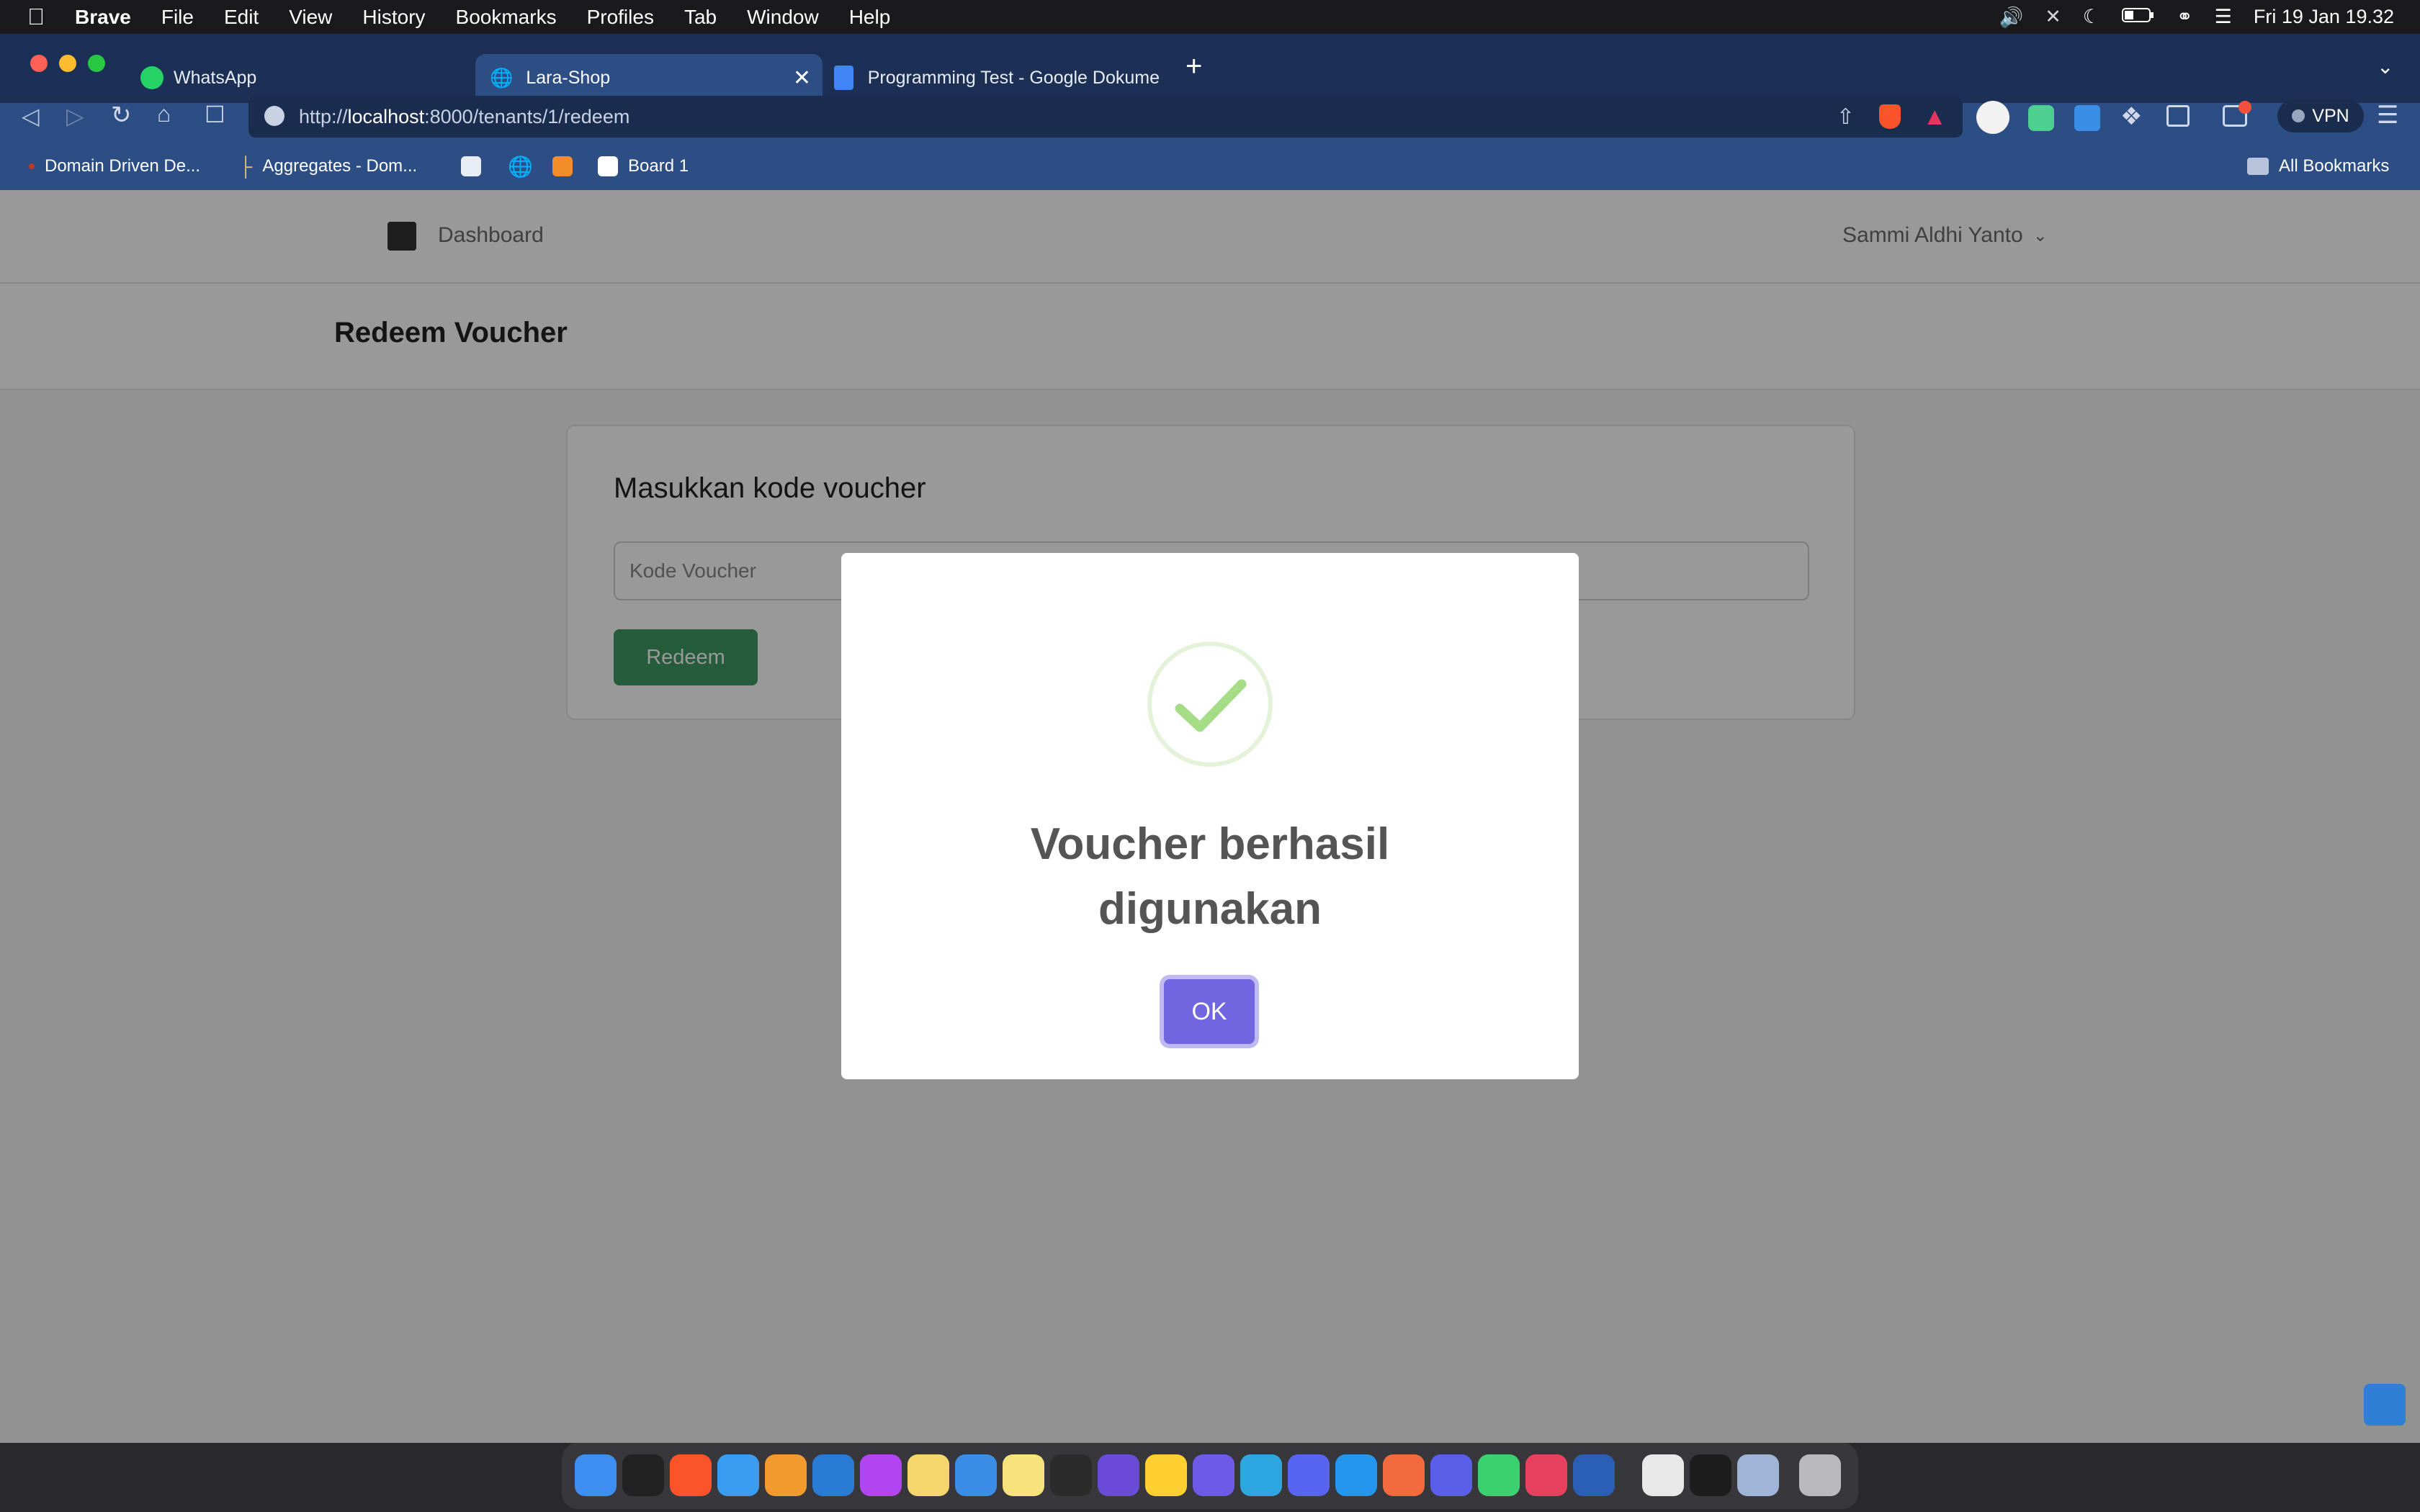 This screenshot has width=2420, height=1512. Describe the element at coordinates (1118, 1475) in the screenshot. I see `obsidian-icon` at that location.